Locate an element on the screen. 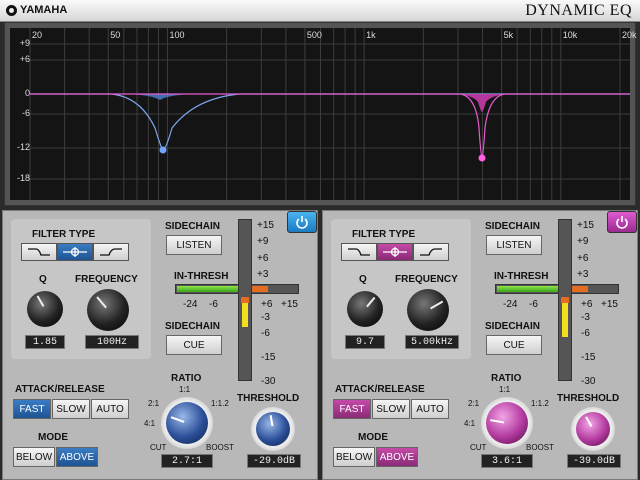 The width and height of the screenshot is (640, 480). band1-power-button is located at coordinates (302, 222).